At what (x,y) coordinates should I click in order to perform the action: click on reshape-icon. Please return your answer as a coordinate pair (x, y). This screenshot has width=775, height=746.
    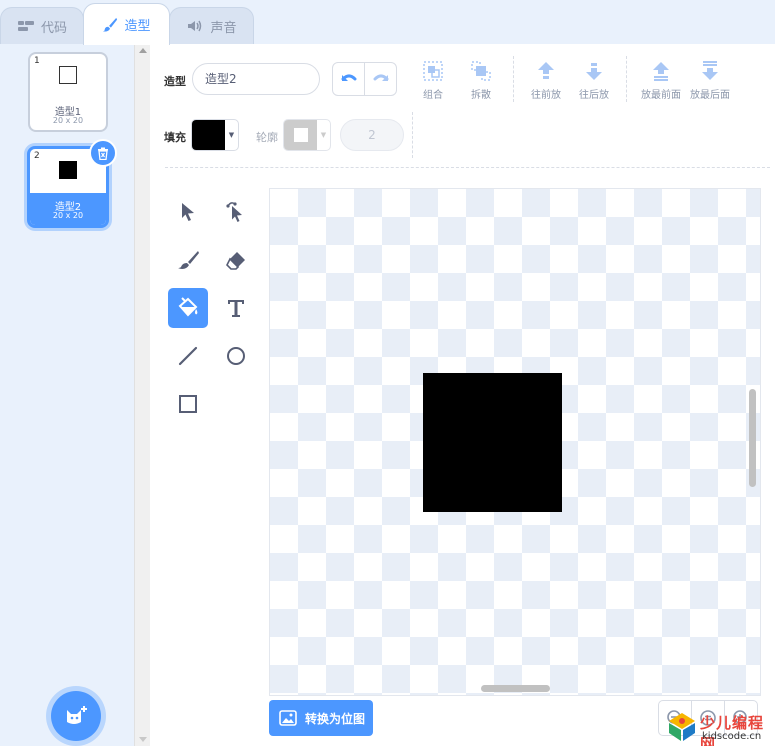
    Looking at the image, I should click on (234, 212).